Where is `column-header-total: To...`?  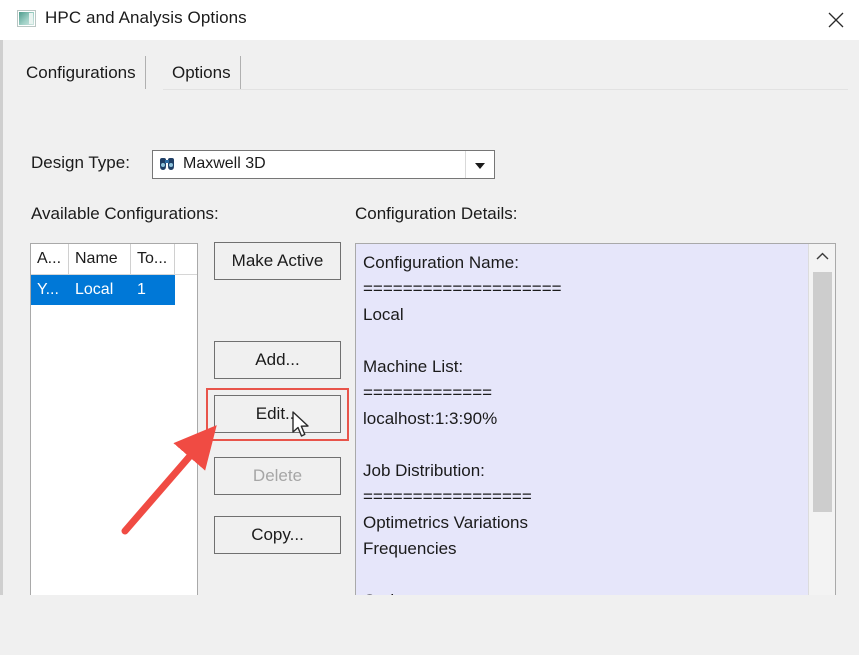
column-header-total: To... is located at coordinates (153, 259).